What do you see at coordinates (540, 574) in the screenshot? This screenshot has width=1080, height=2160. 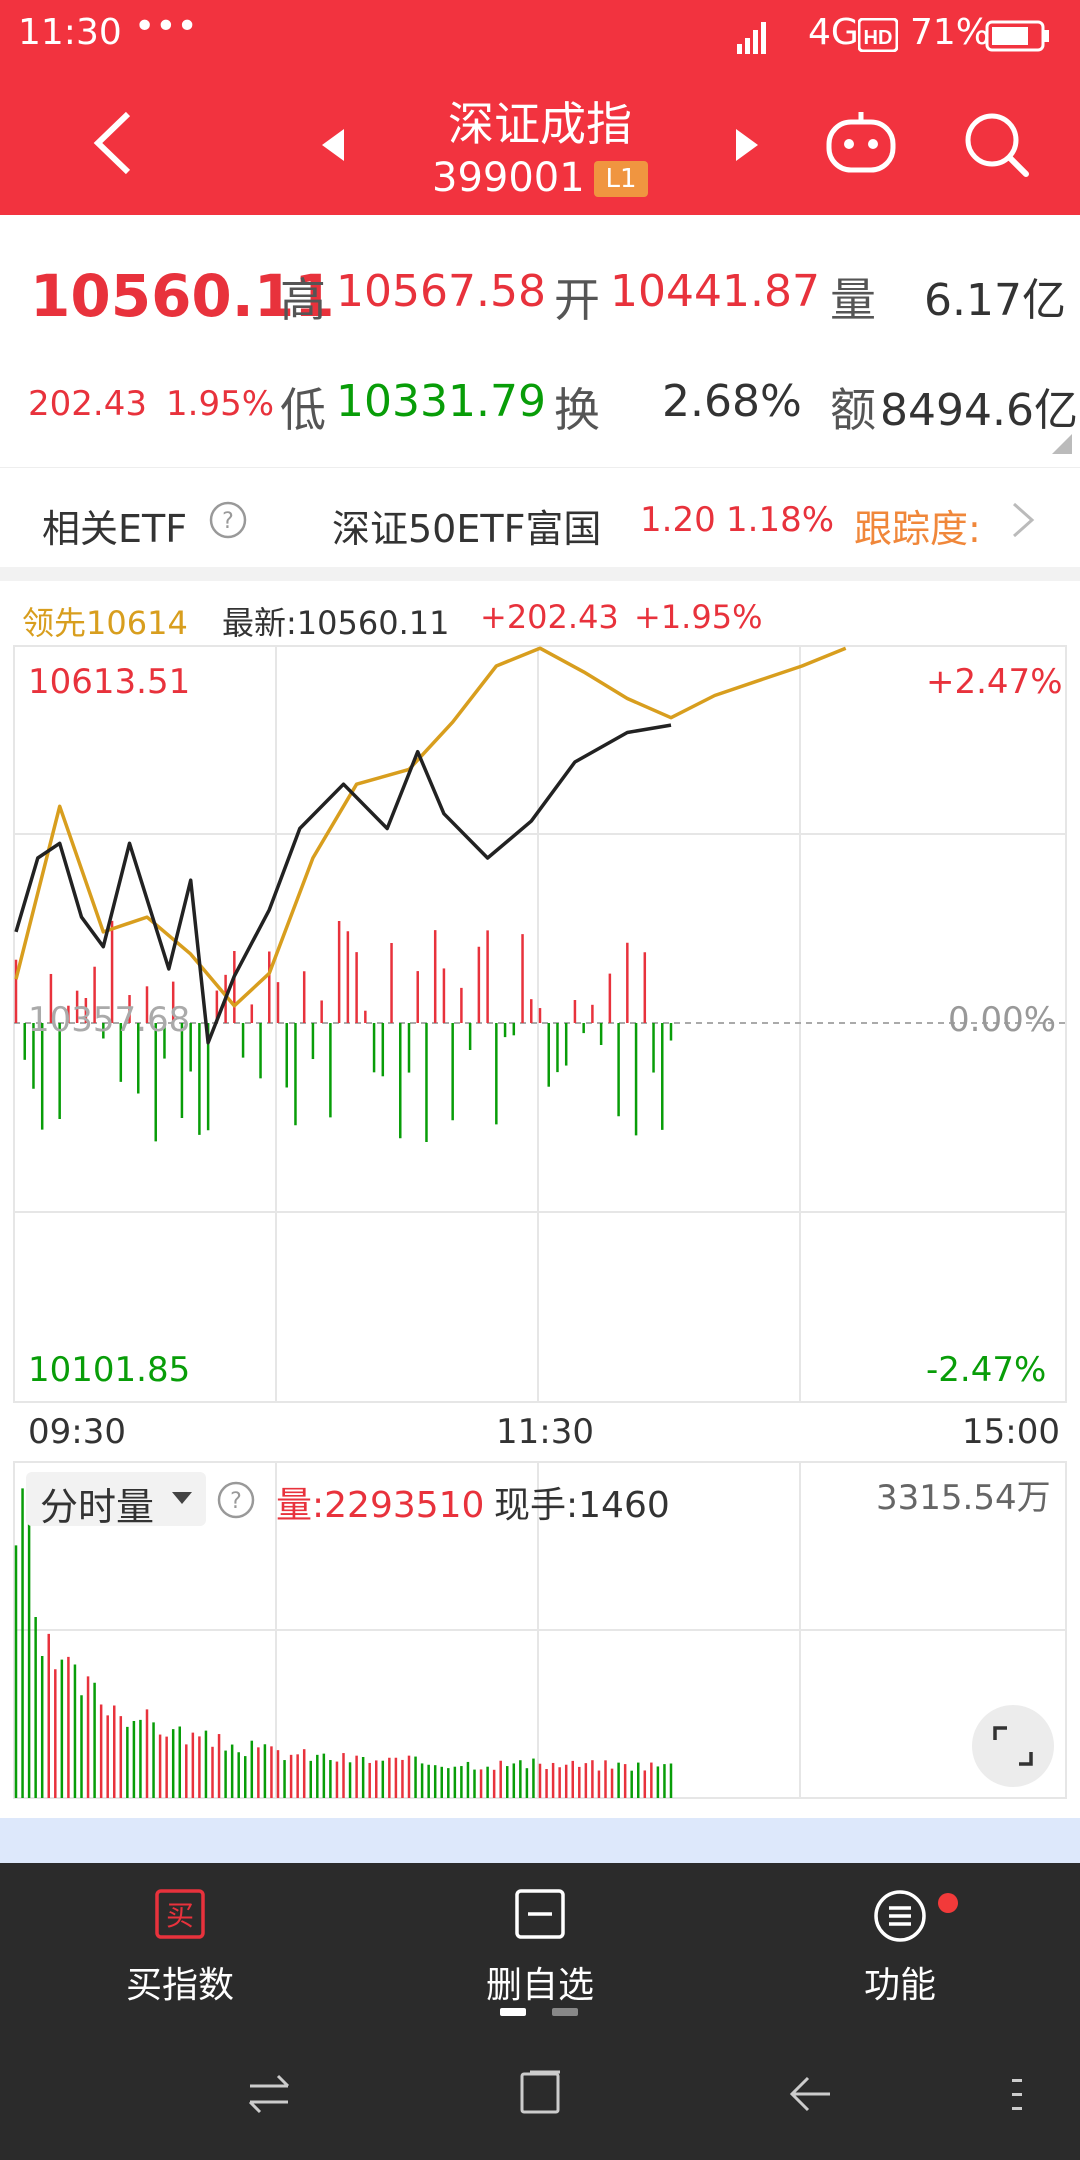 I see `section-divider` at bounding box center [540, 574].